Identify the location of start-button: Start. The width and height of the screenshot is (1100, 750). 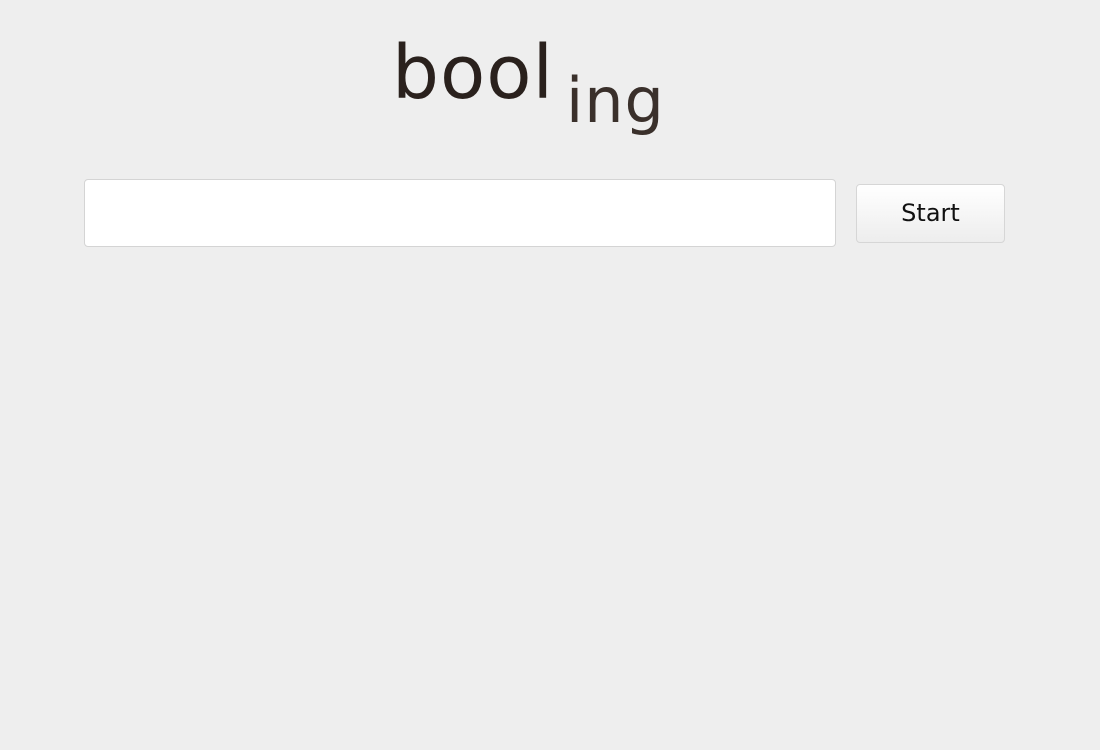
(930, 213).